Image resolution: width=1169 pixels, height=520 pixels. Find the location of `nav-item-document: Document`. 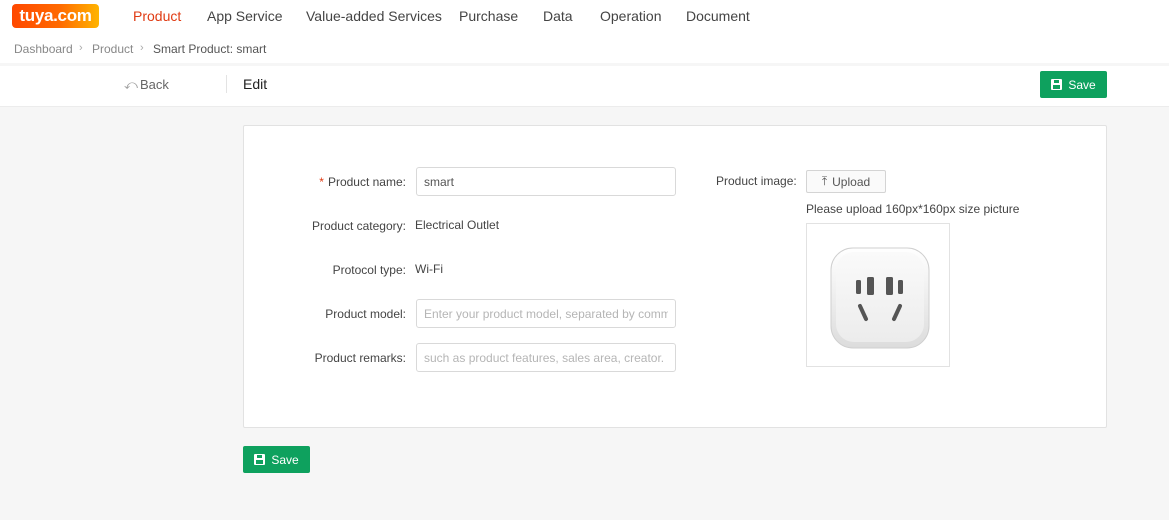

nav-item-document: Document is located at coordinates (718, 16).